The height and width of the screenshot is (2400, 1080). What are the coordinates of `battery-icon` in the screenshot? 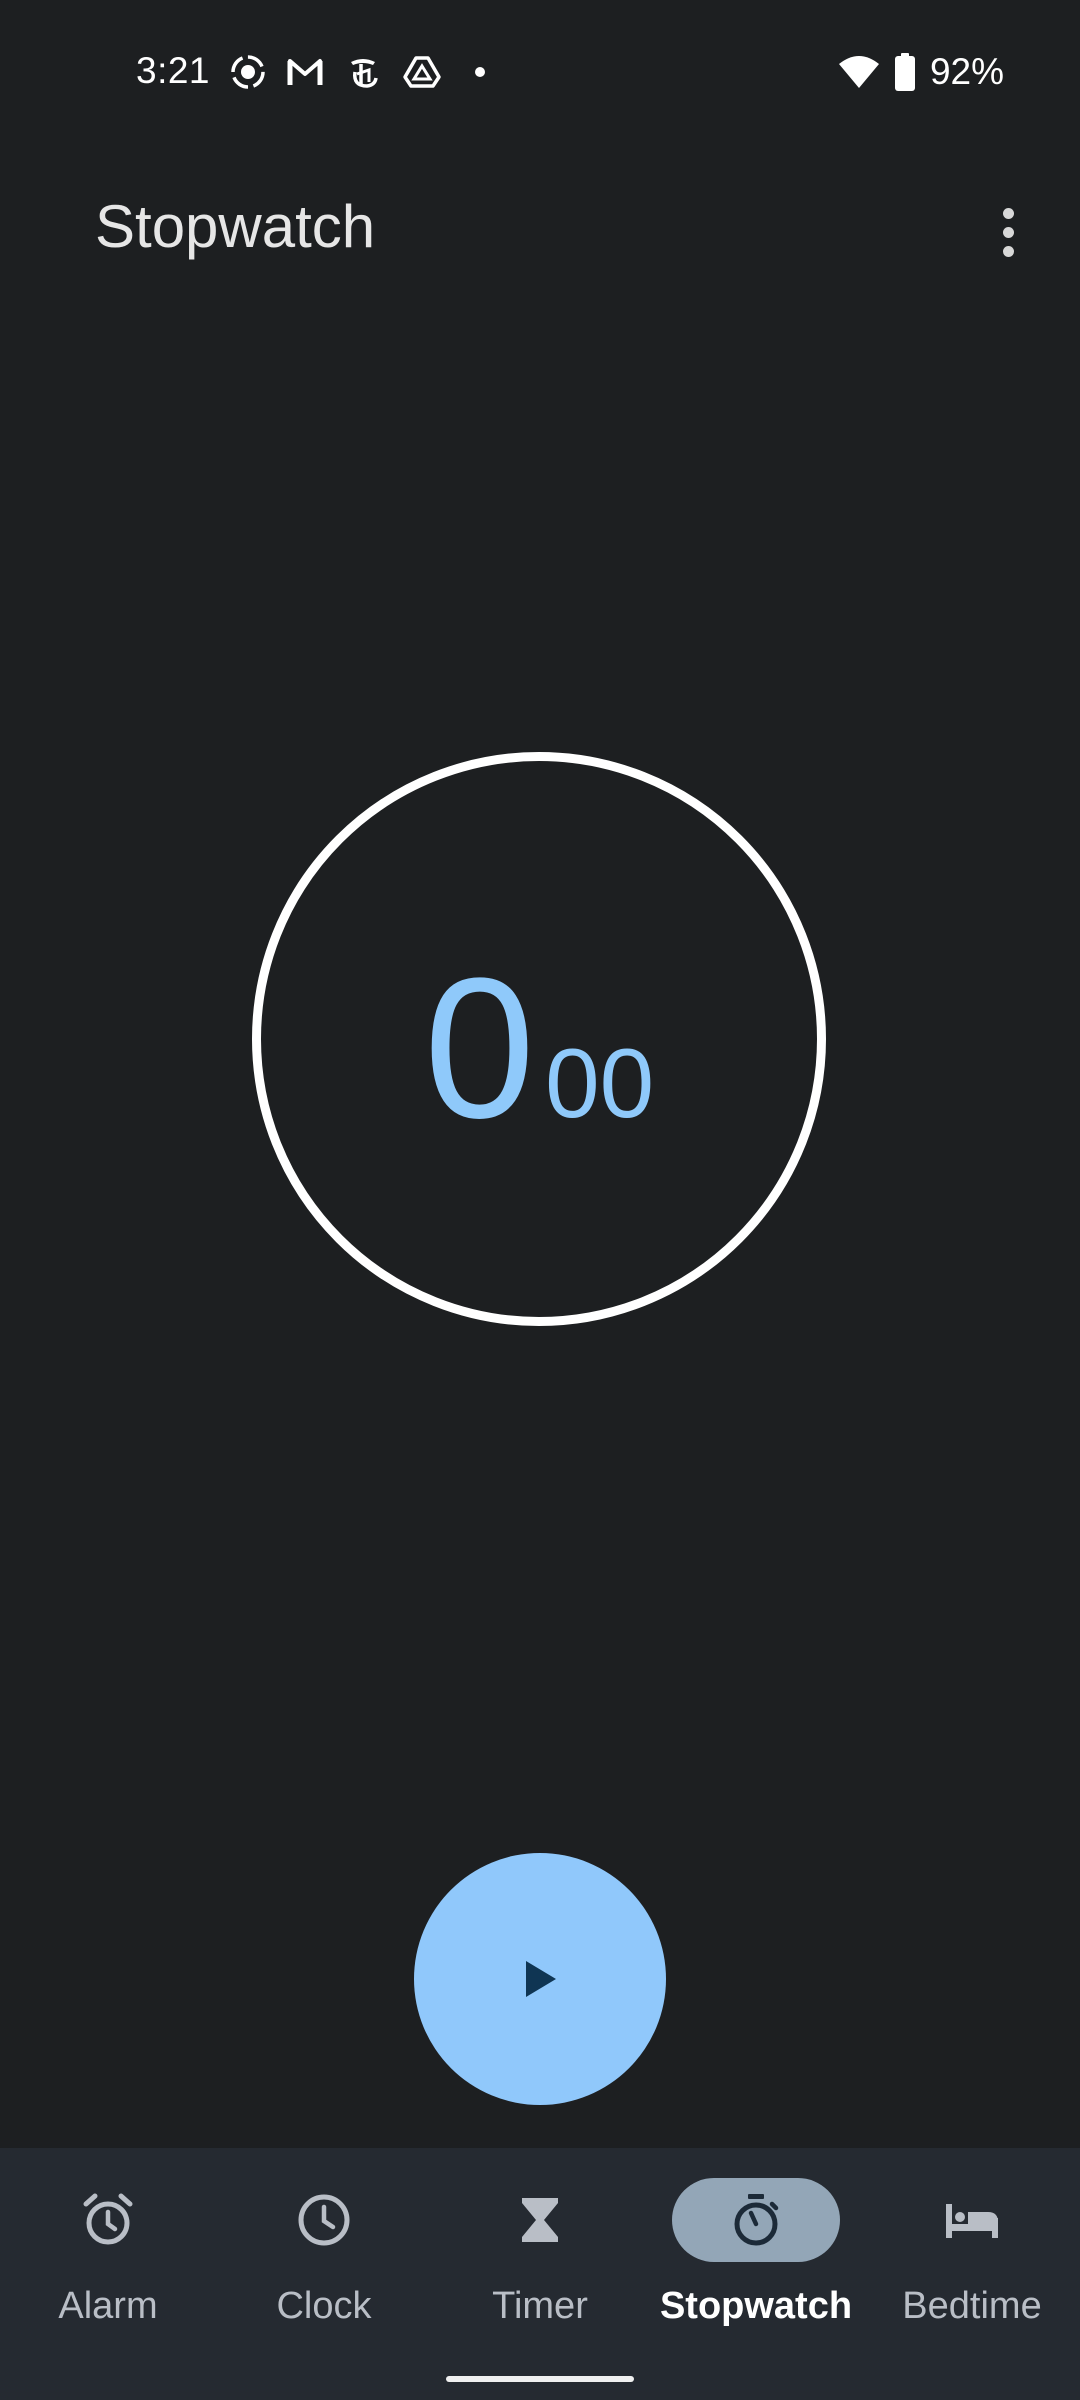 It's located at (904, 72).